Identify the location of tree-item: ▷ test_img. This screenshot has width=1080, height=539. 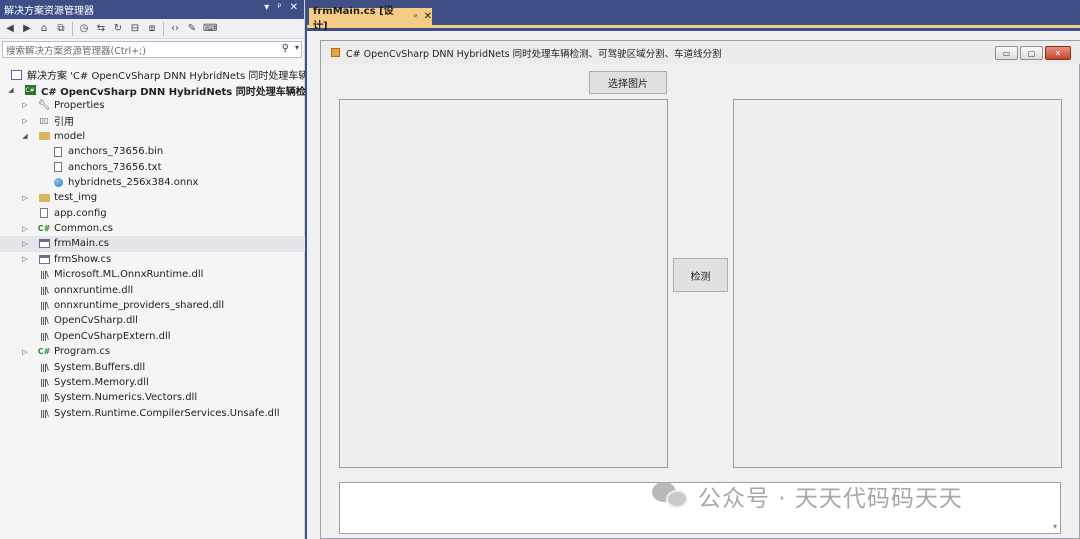
(152, 197).